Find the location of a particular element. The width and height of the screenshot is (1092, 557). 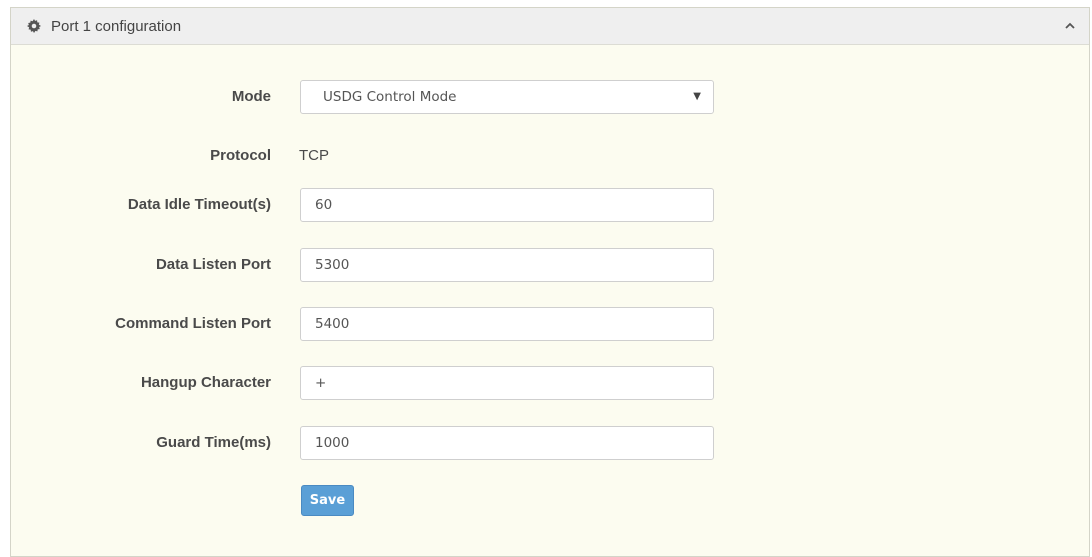

command-listen-port-input: 5400 is located at coordinates (507, 324).